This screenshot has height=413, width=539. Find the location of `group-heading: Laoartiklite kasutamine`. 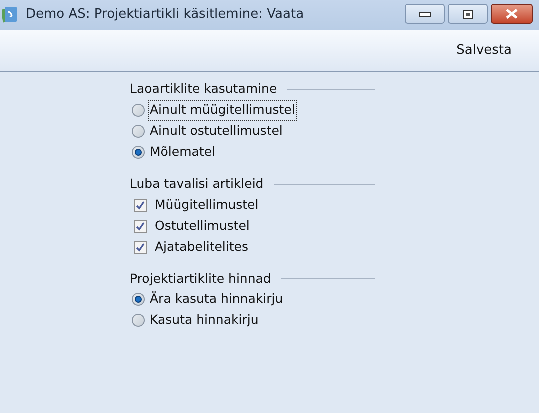

group-heading: Laoartiklite kasutamine is located at coordinates (204, 89).